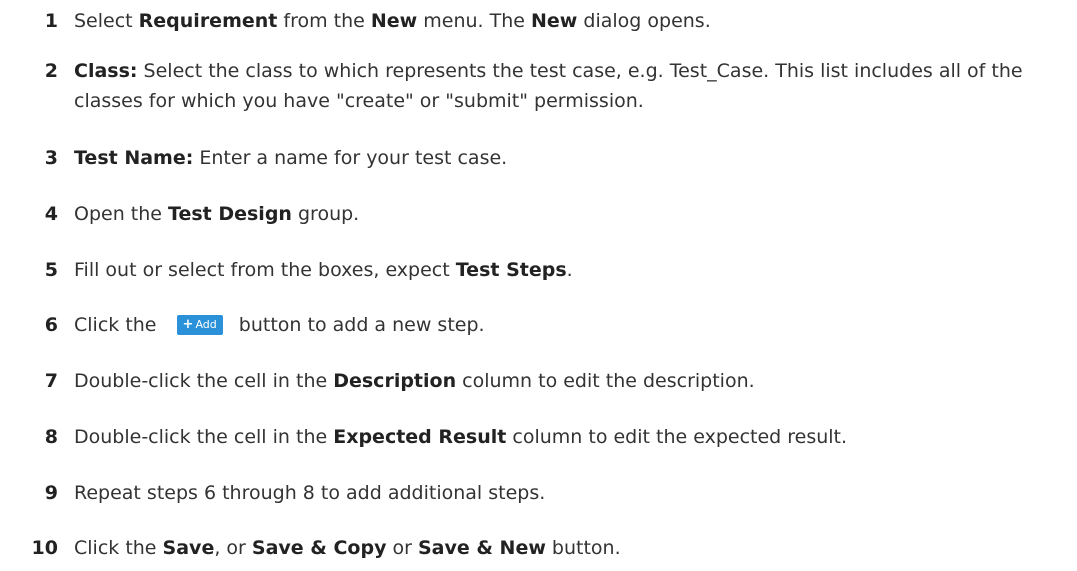 The height and width of the screenshot is (571, 1077). Describe the element at coordinates (118, 548) in the screenshot. I see `step-text-run: Click the` at that location.